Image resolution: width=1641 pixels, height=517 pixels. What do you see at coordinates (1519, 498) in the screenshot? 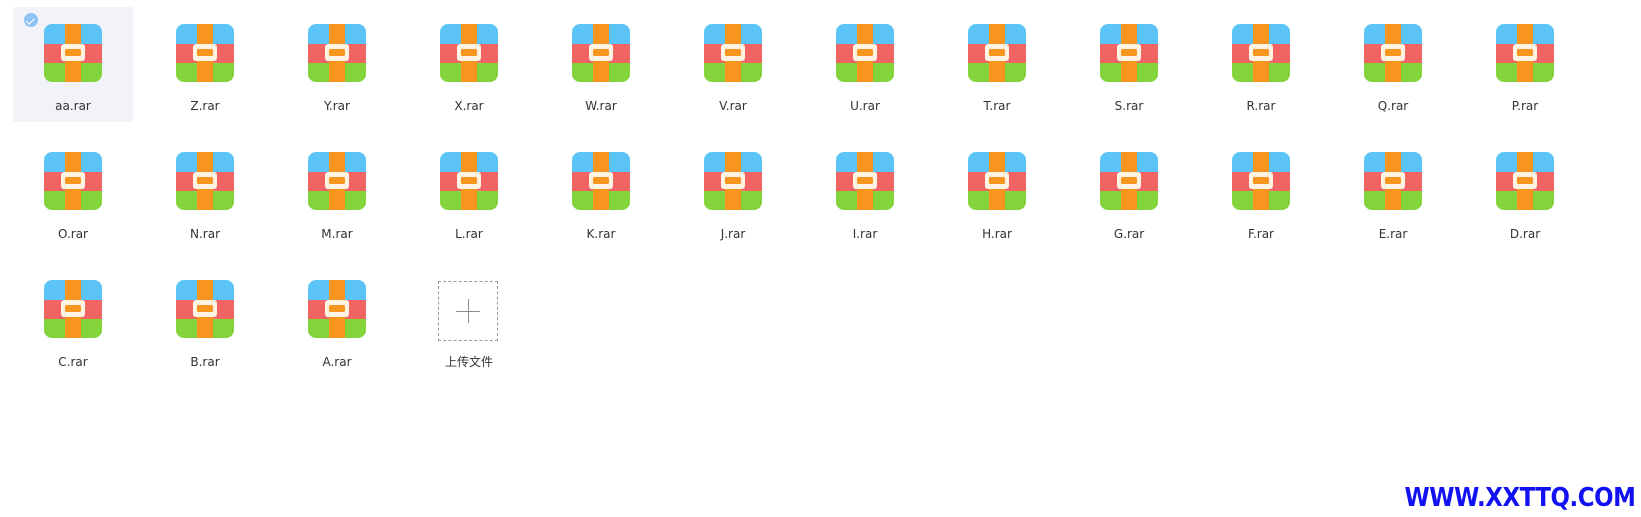
I see `watermark: WWW.XXTTQ.COM` at bounding box center [1519, 498].